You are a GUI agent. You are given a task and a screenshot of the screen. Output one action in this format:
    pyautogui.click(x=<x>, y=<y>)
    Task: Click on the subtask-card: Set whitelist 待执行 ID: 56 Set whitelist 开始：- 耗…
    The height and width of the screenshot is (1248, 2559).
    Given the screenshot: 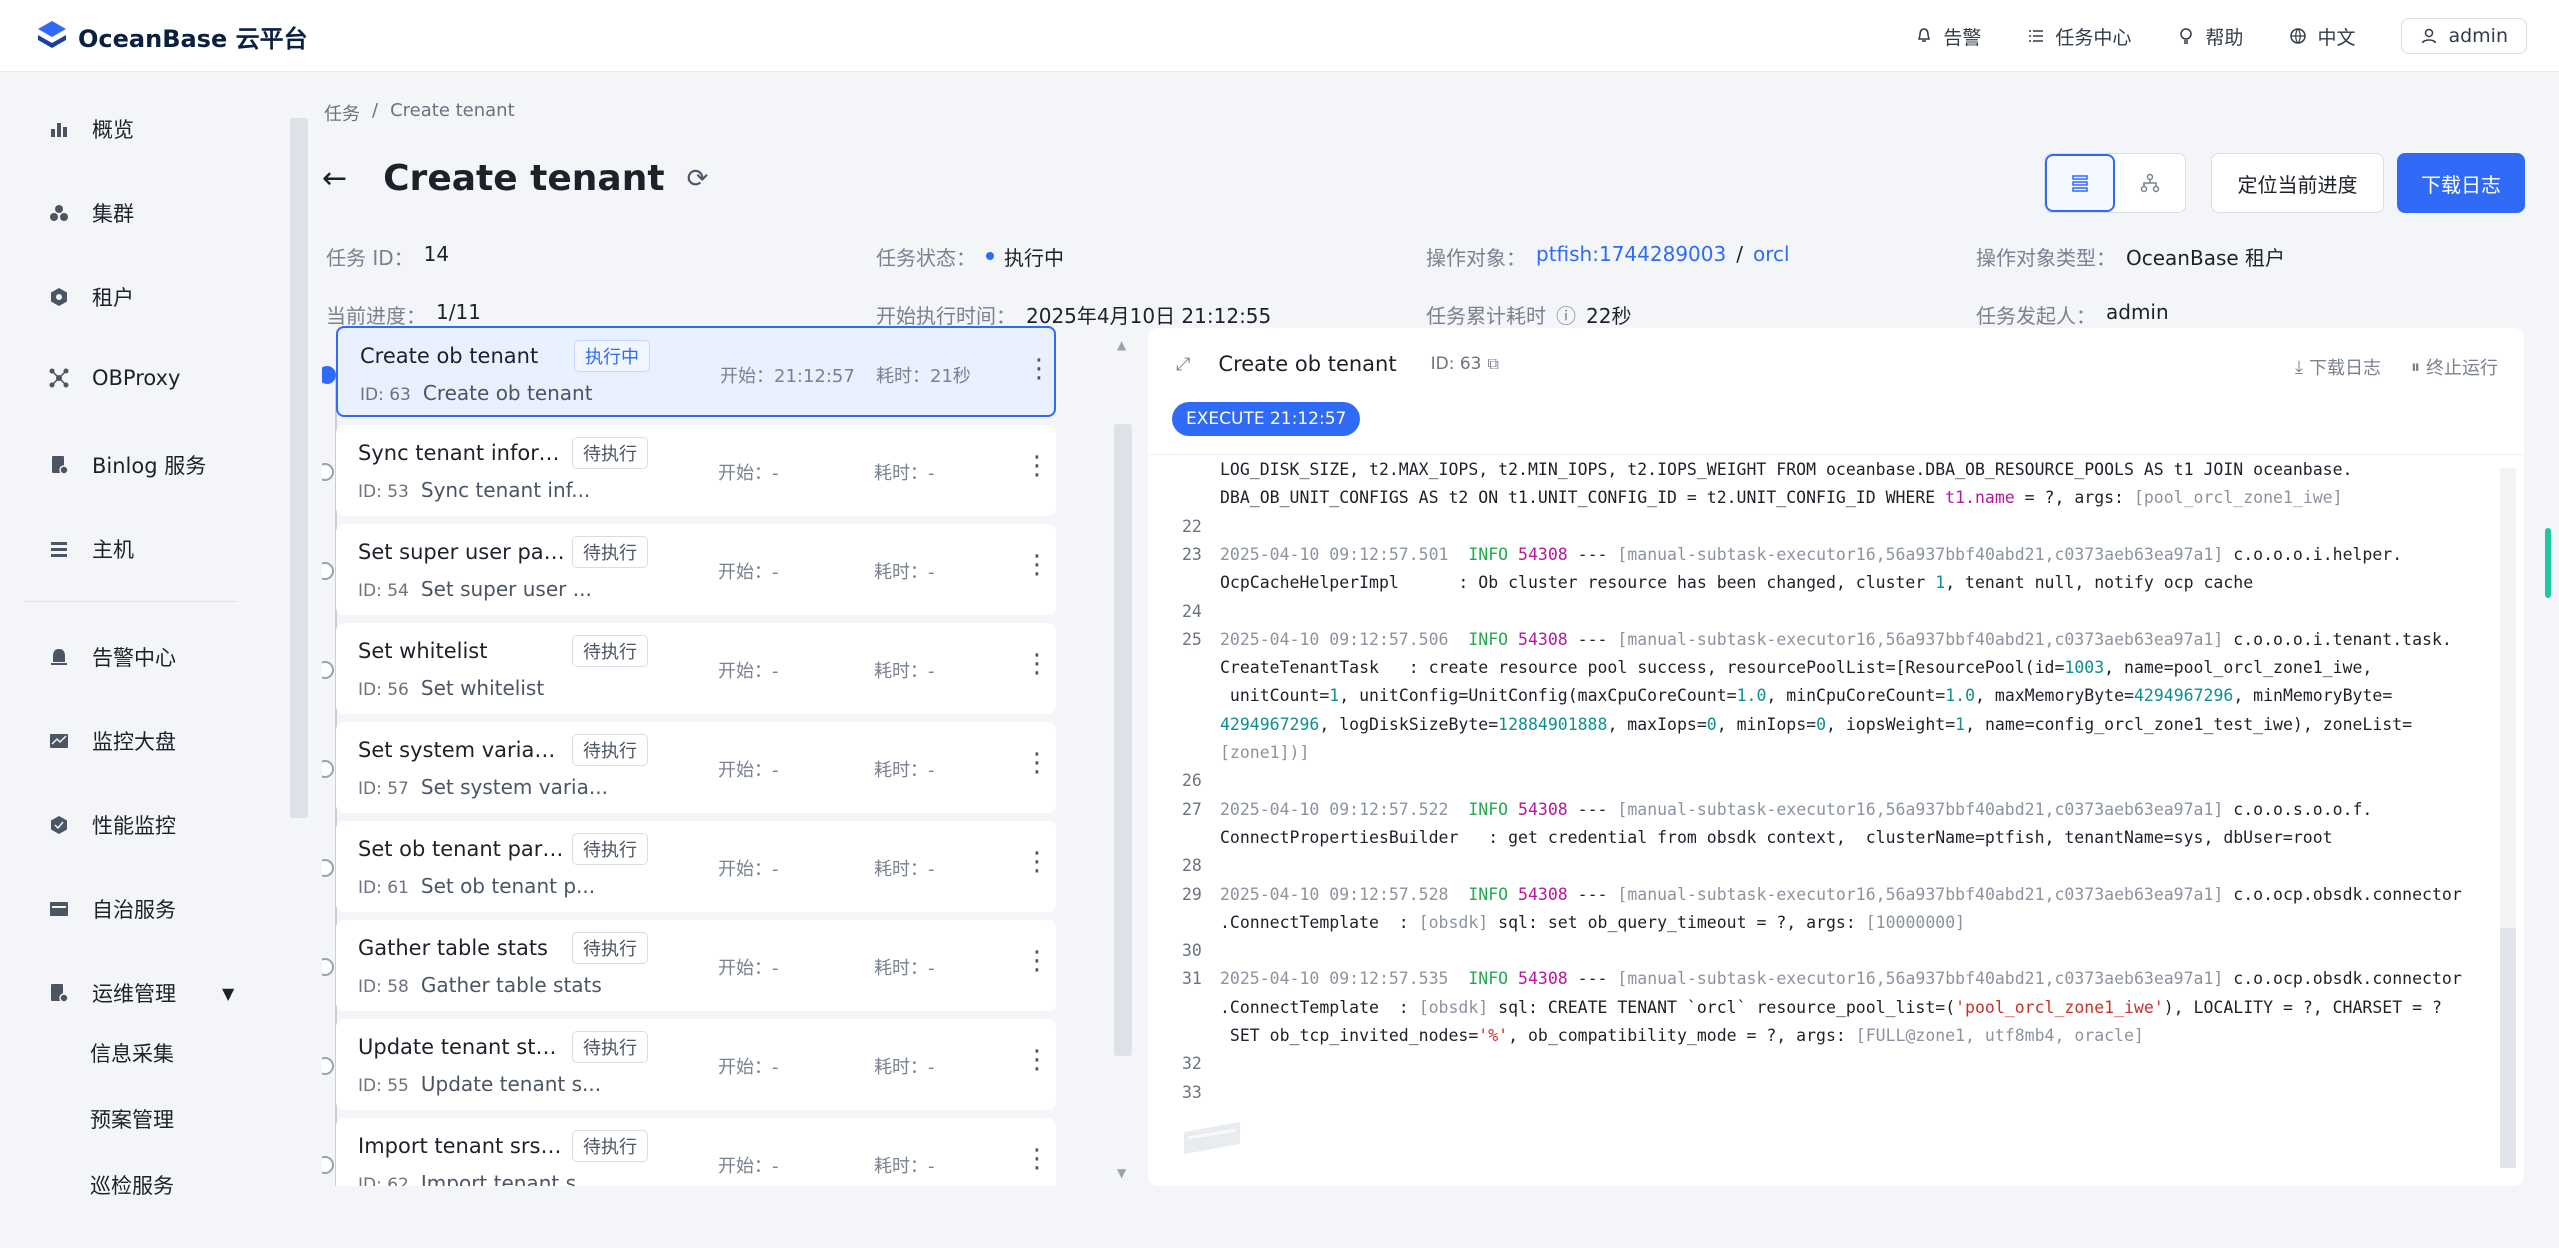 What is the action you would take?
    pyautogui.click(x=689, y=668)
    